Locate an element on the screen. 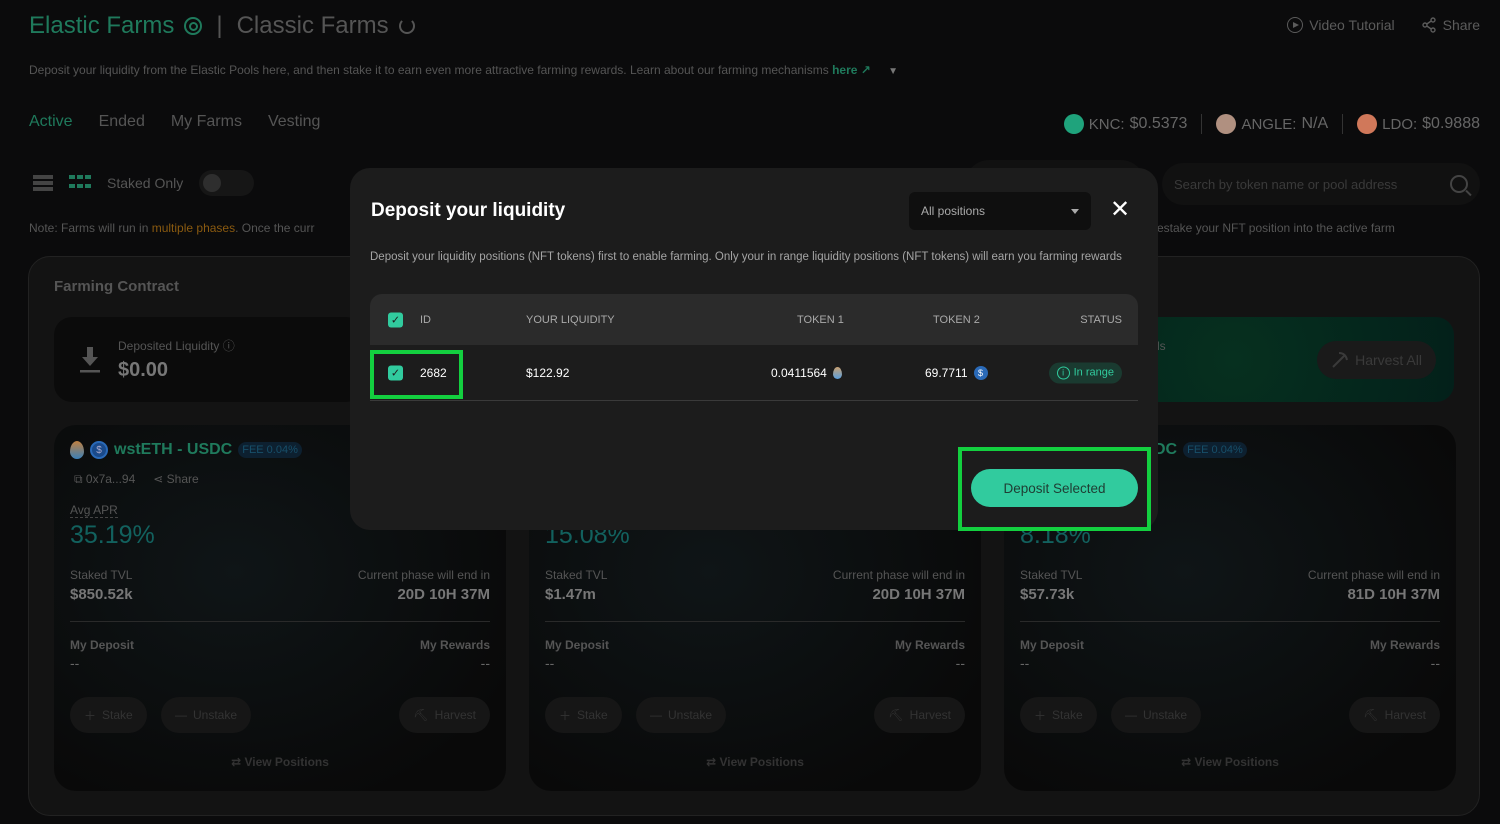 Image resolution: width=1500 pixels, height=824 pixels. copy-address: ⧉ 0x7a...94 is located at coordinates (104, 479).